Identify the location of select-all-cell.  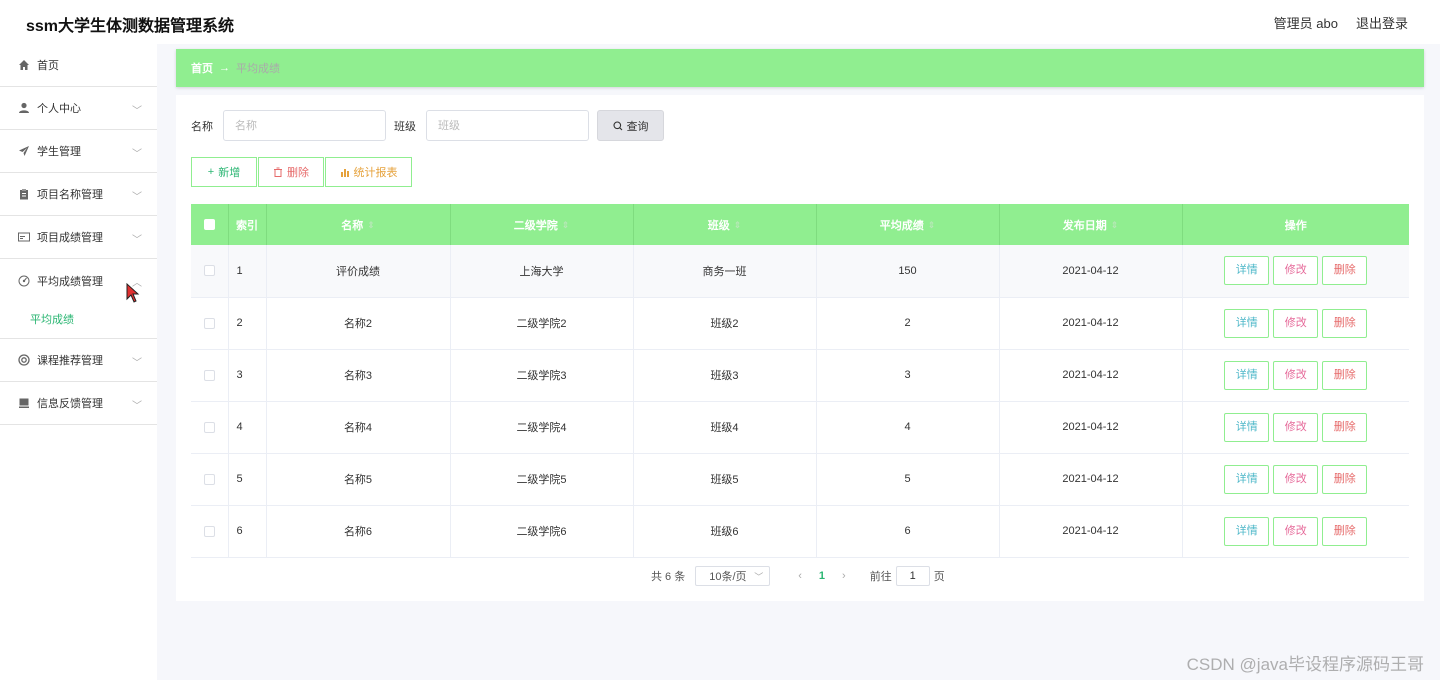
(210, 224).